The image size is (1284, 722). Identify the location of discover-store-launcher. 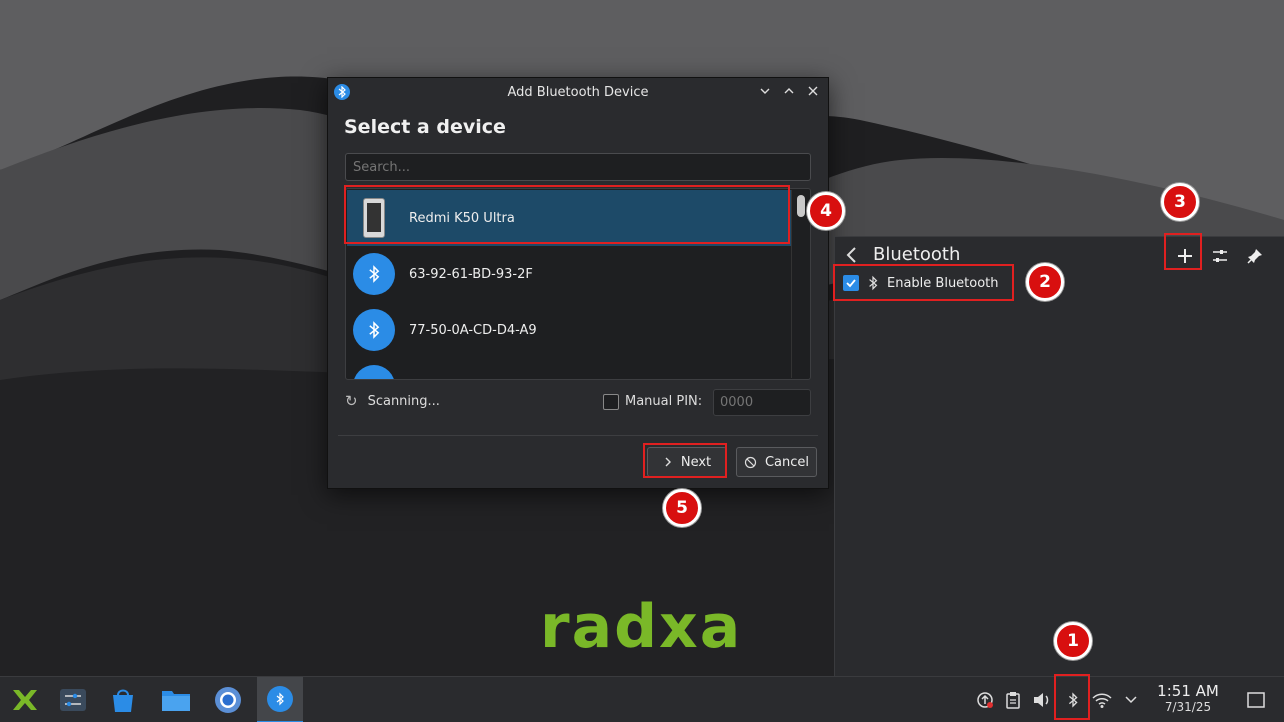
(123, 699).